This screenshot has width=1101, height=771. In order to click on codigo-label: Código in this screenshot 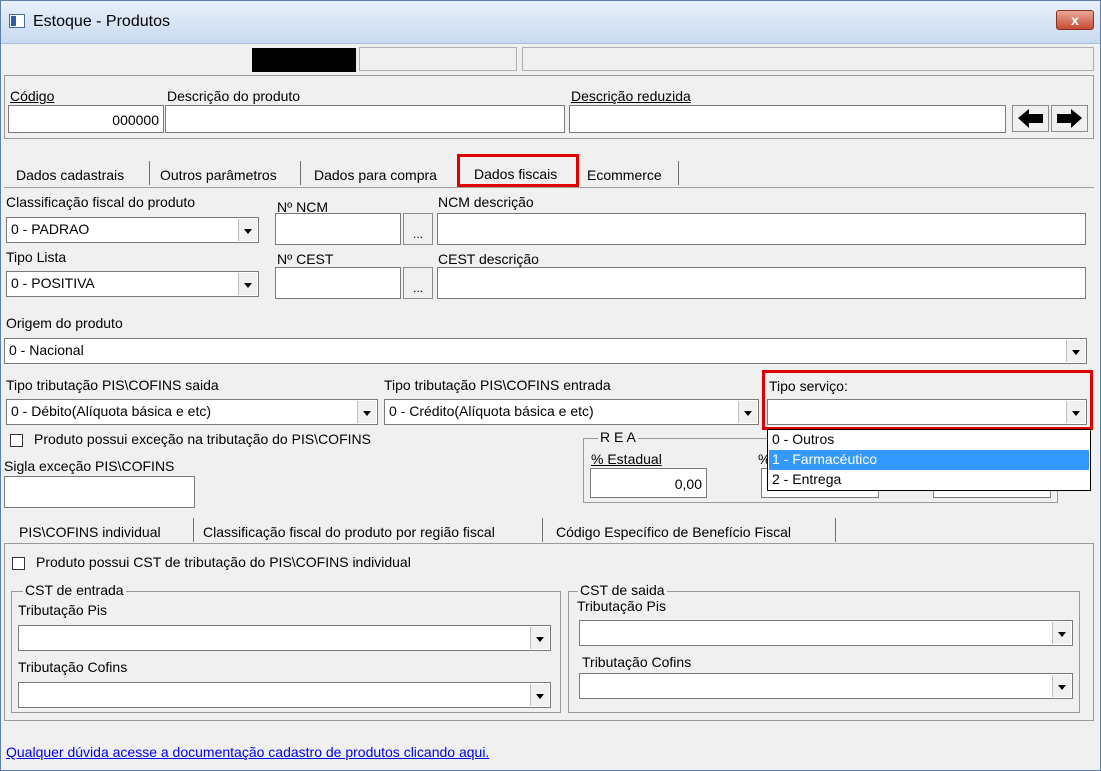, I will do `click(32, 96)`.